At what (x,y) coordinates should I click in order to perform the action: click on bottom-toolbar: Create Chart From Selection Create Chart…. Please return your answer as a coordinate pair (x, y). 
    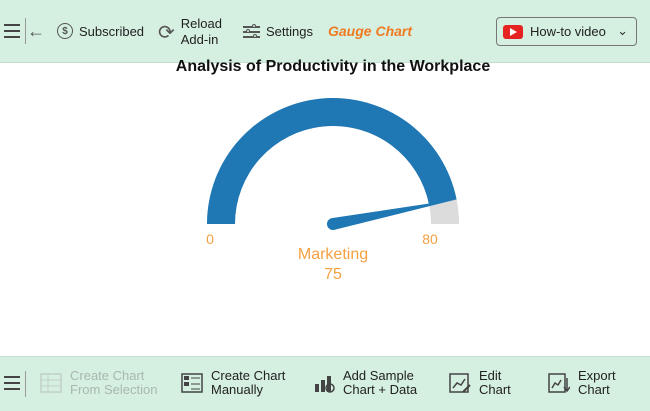
    Looking at the image, I should click on (325, 383).